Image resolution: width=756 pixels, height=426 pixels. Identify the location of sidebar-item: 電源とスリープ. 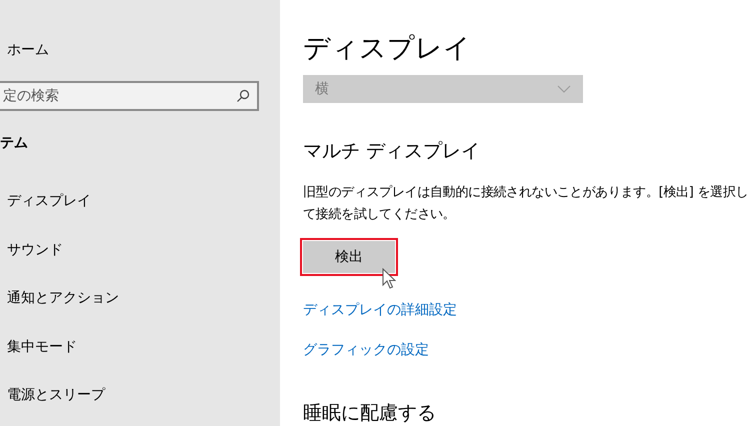
(140, 395).